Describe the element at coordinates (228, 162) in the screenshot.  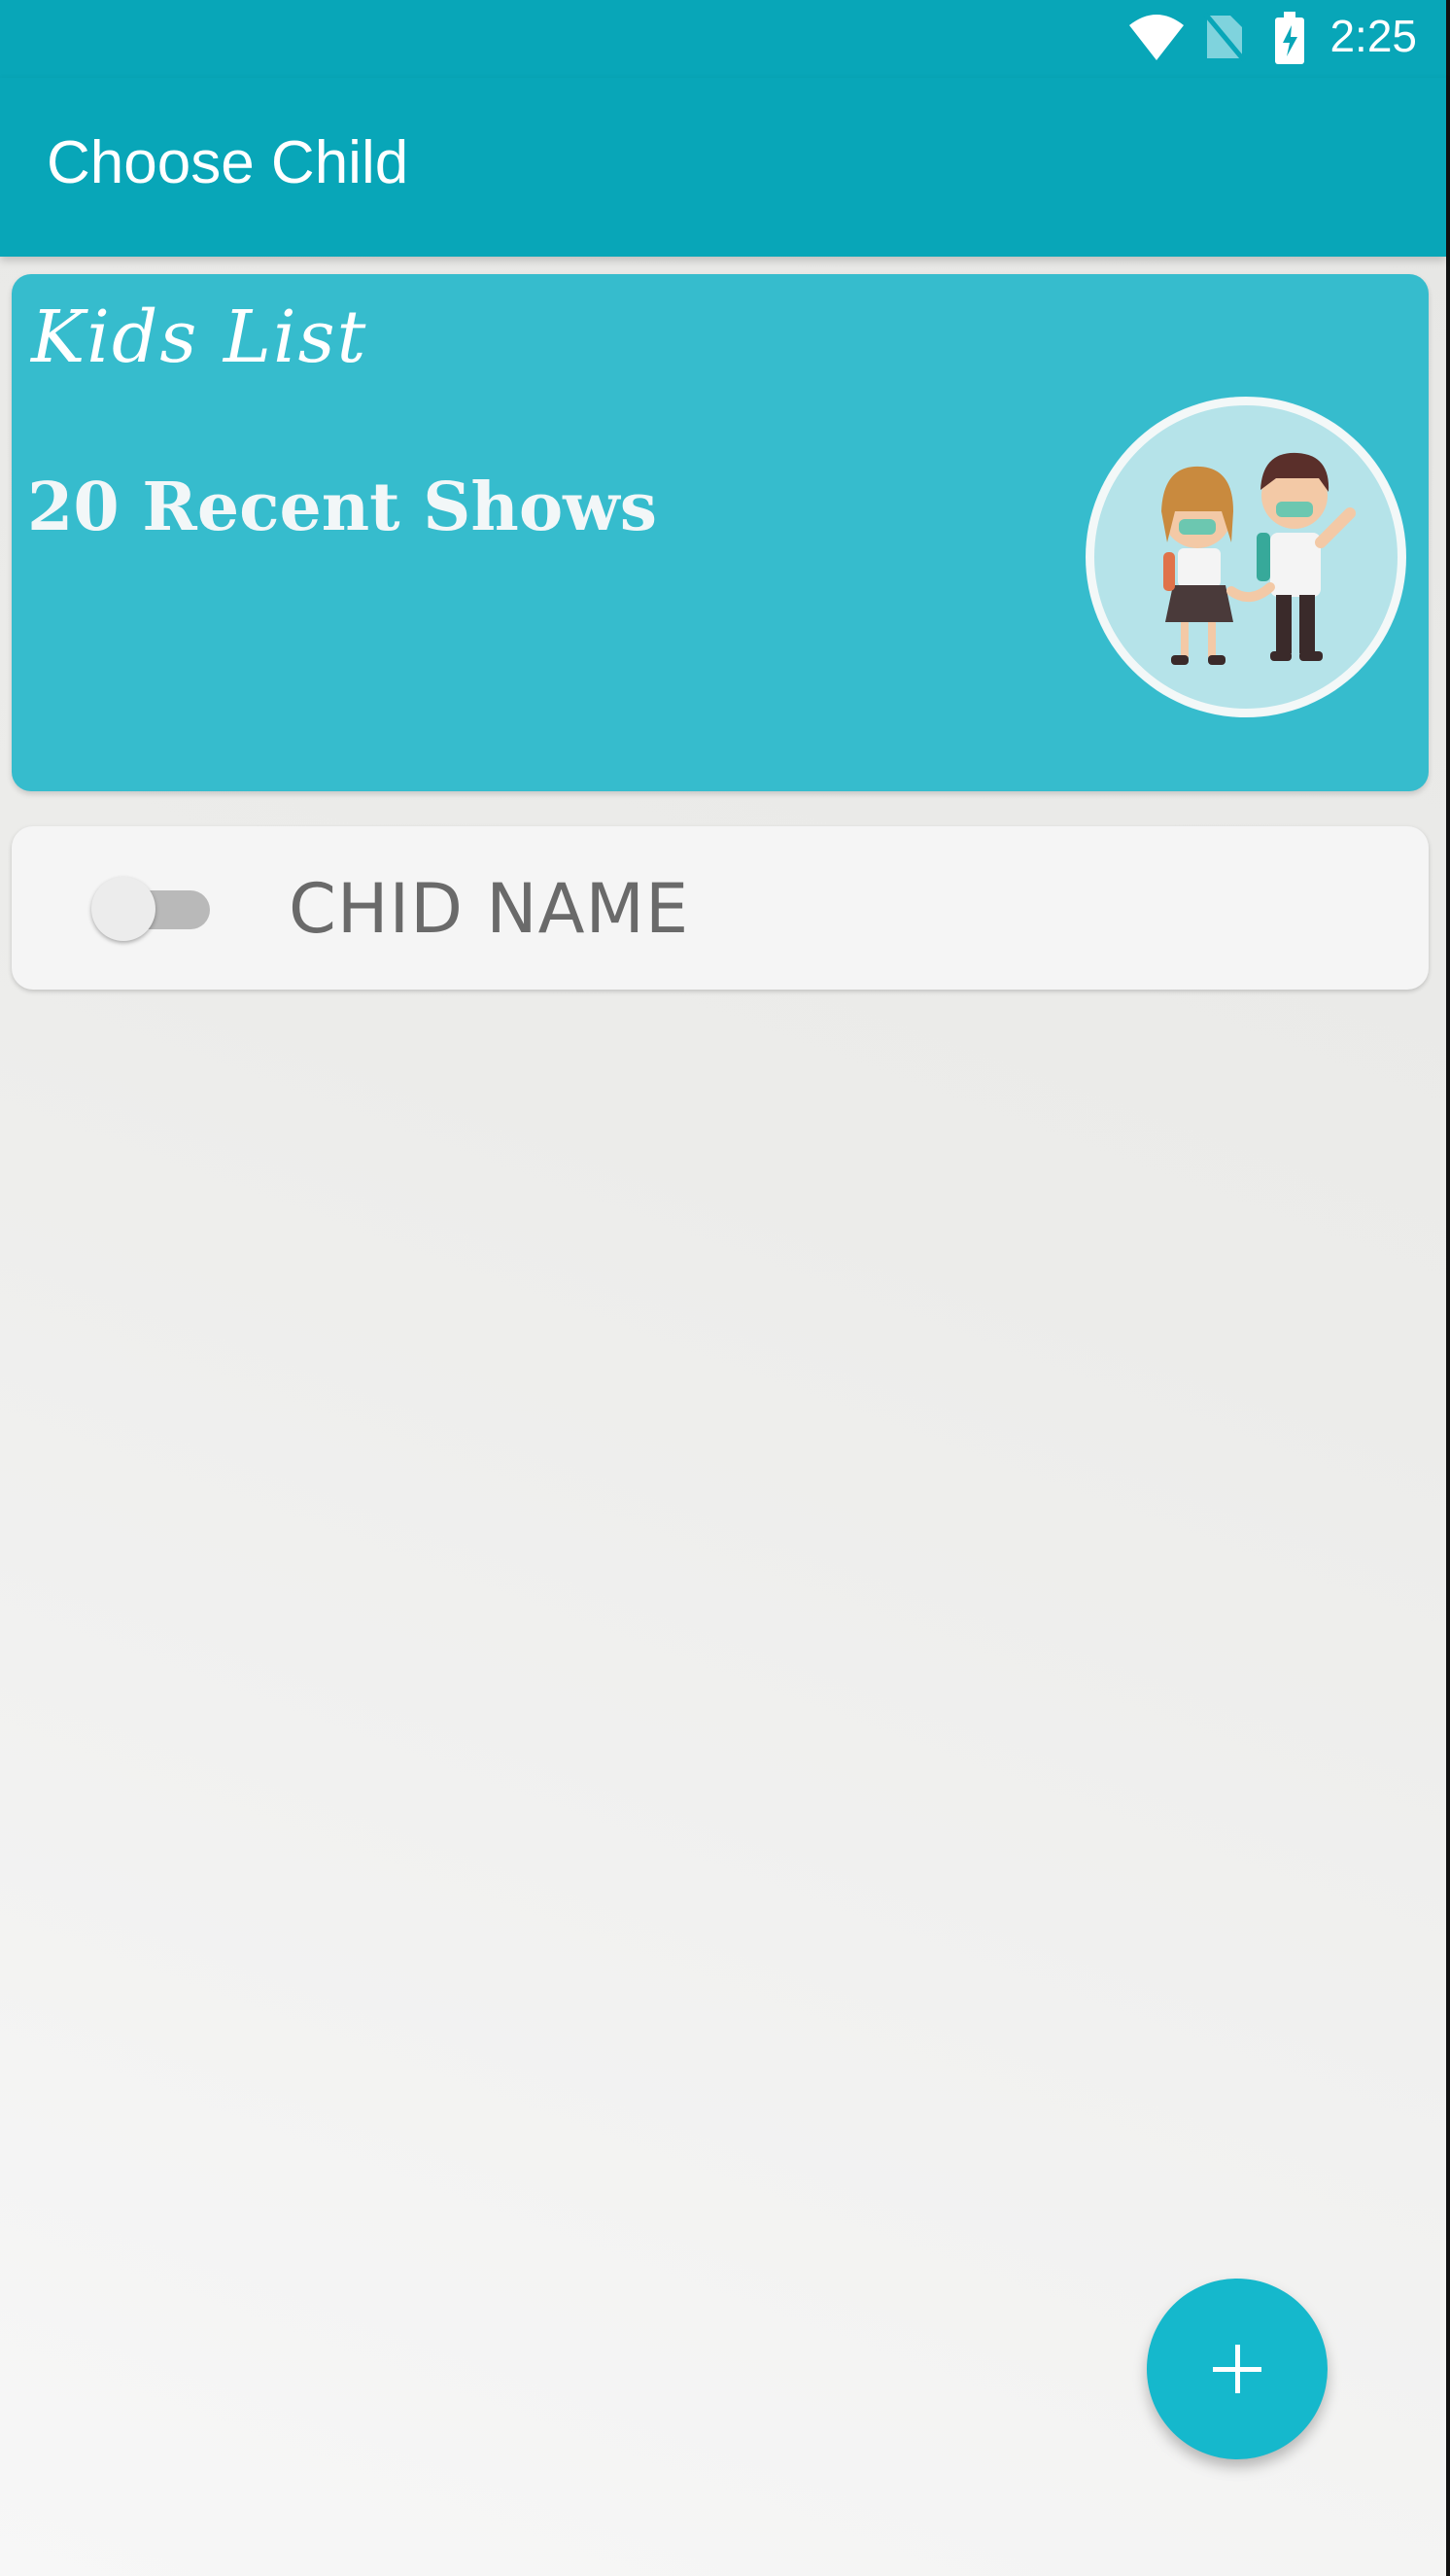
I see `page-title: Choose Child` at that location.